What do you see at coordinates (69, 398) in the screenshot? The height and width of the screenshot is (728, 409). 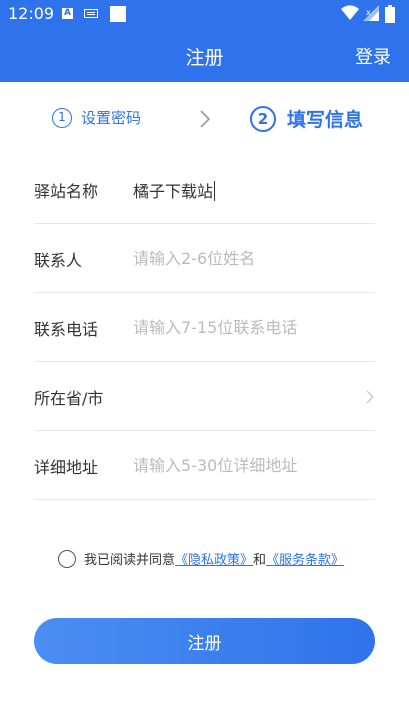 I see `region-label: 所在省/市` at bounding box center [69, 398].